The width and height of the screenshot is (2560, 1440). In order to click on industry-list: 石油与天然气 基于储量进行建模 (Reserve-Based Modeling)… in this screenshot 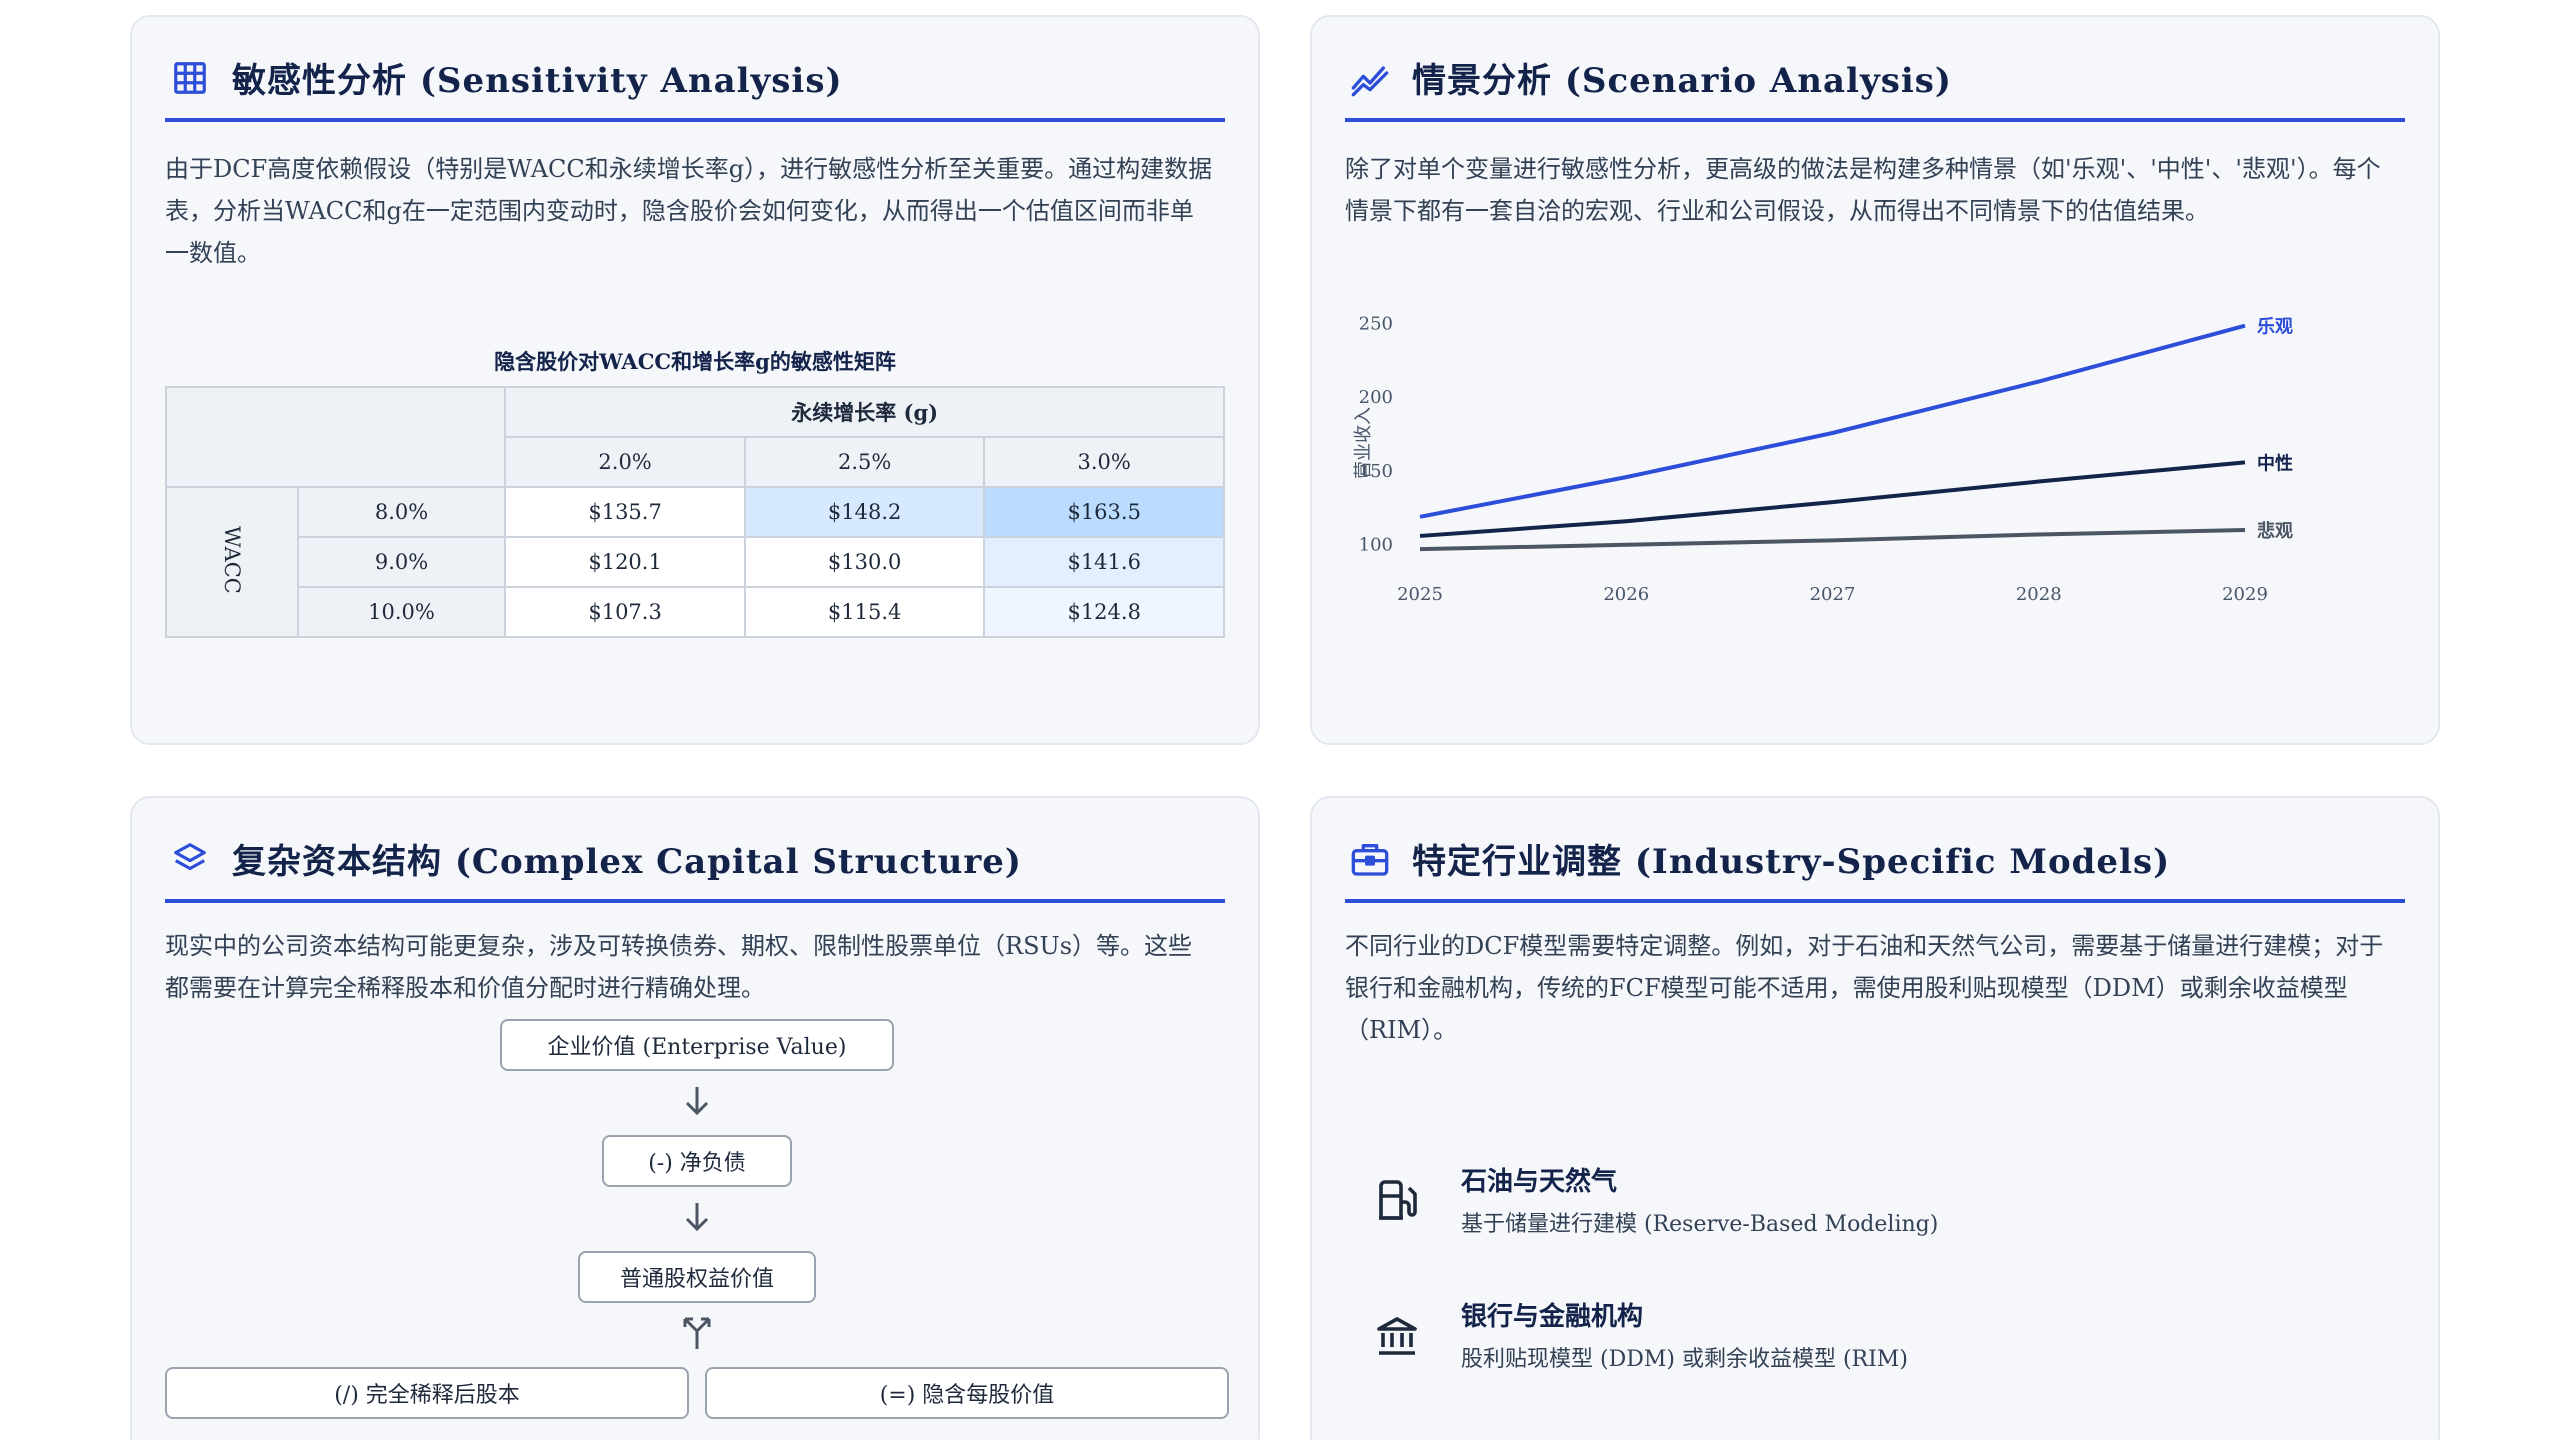, I will do `click(1875, 1267)`.